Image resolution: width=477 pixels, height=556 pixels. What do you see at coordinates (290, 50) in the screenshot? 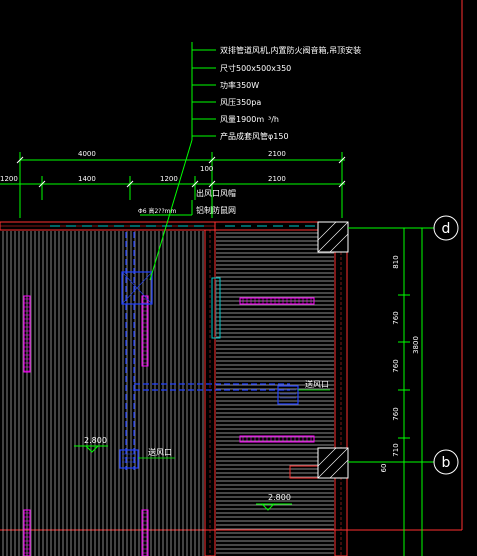
I see `note-line-1: 双排管道风机,内置防火阀音箱,吊顶安装` at bounding box center [290, 50].